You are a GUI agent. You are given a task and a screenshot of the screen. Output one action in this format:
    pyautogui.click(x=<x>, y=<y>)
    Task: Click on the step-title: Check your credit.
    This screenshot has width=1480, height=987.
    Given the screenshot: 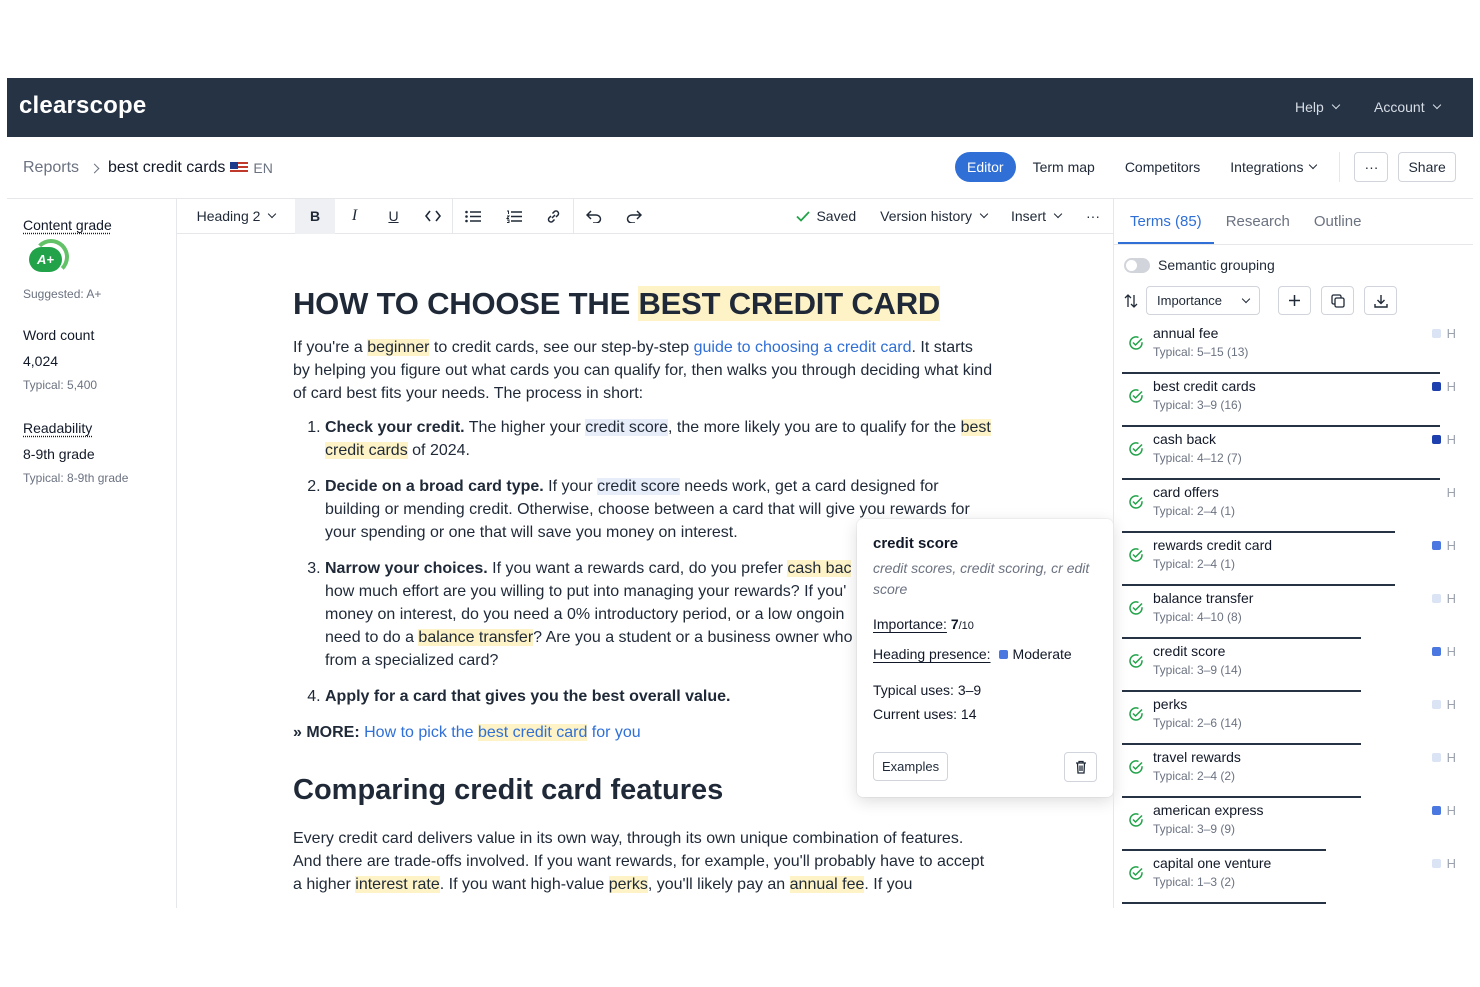 What is the action you would take?
    pyautogui.click(x=395, y=427)
    